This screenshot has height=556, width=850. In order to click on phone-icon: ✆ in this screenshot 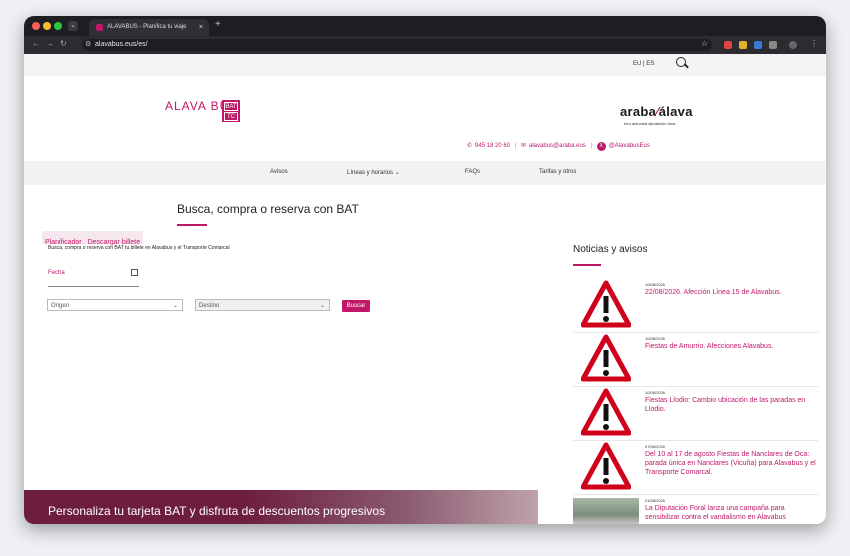, I will do `click(470, 146)`.